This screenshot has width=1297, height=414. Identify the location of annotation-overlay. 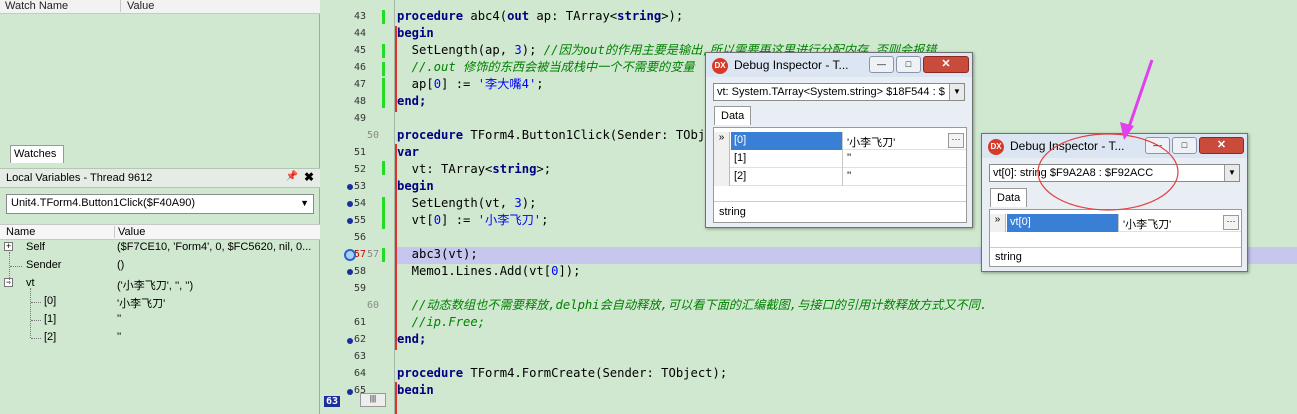
(1108, 135).